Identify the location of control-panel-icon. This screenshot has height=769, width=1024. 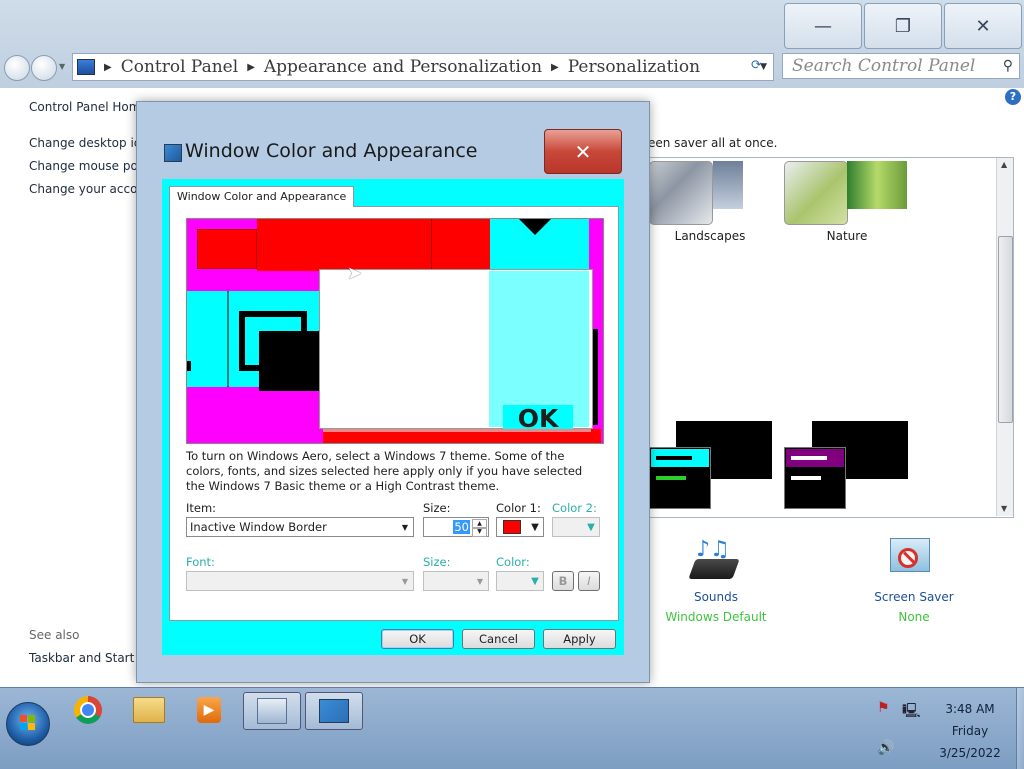
(86, 67).